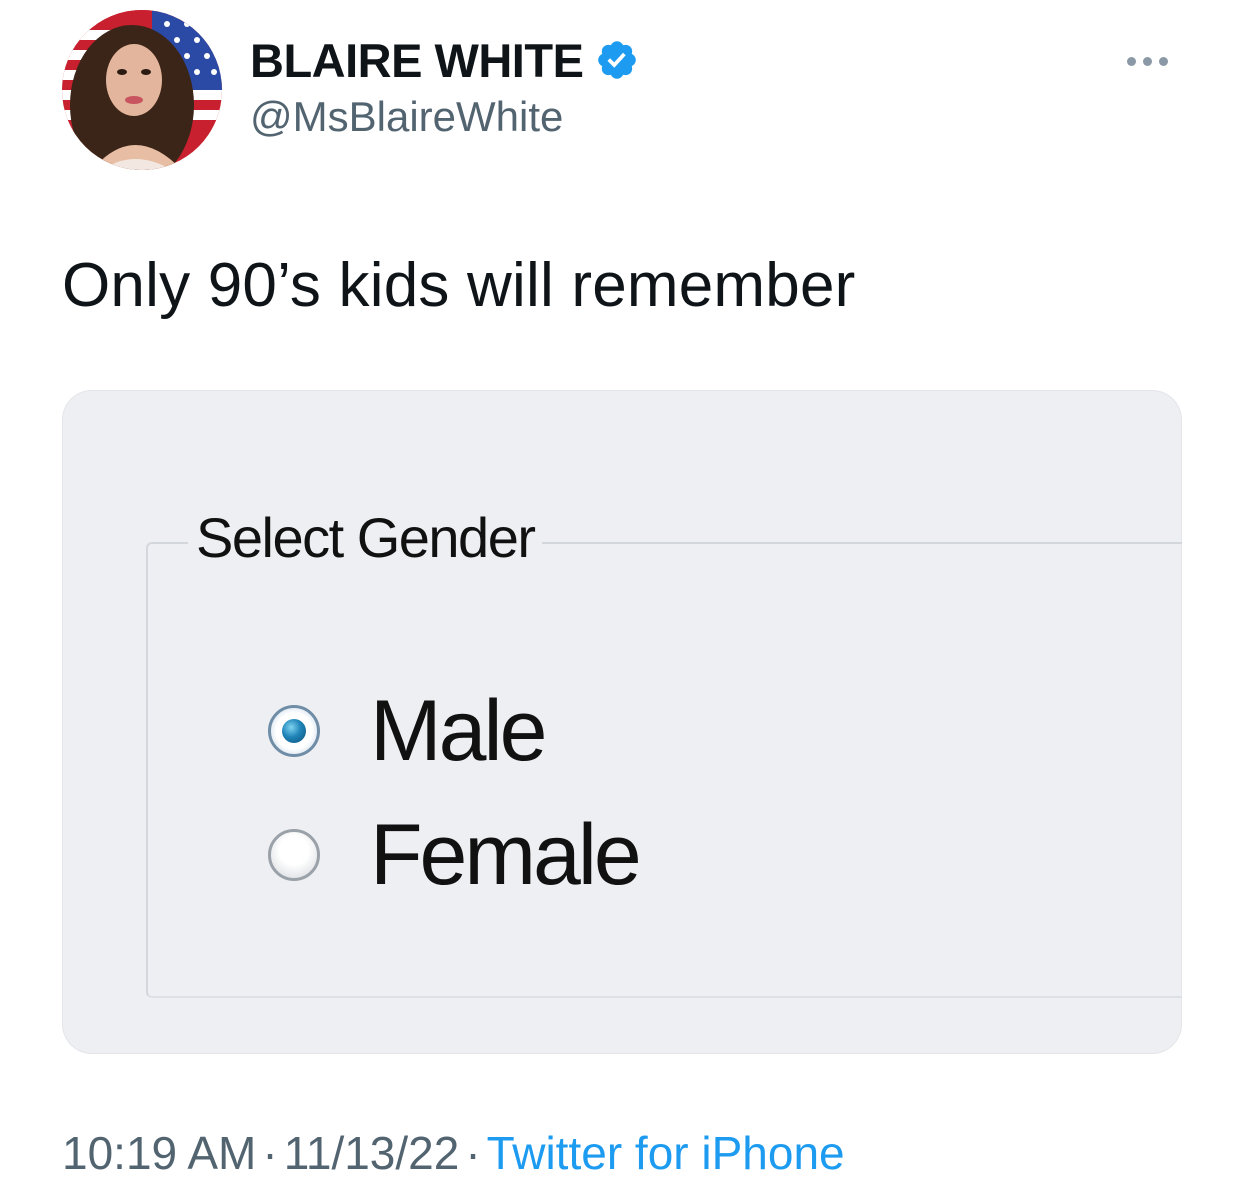 This screenshot has width=1242, height=1200. I want to click on radio-option-female: Female, so click(455, 855).